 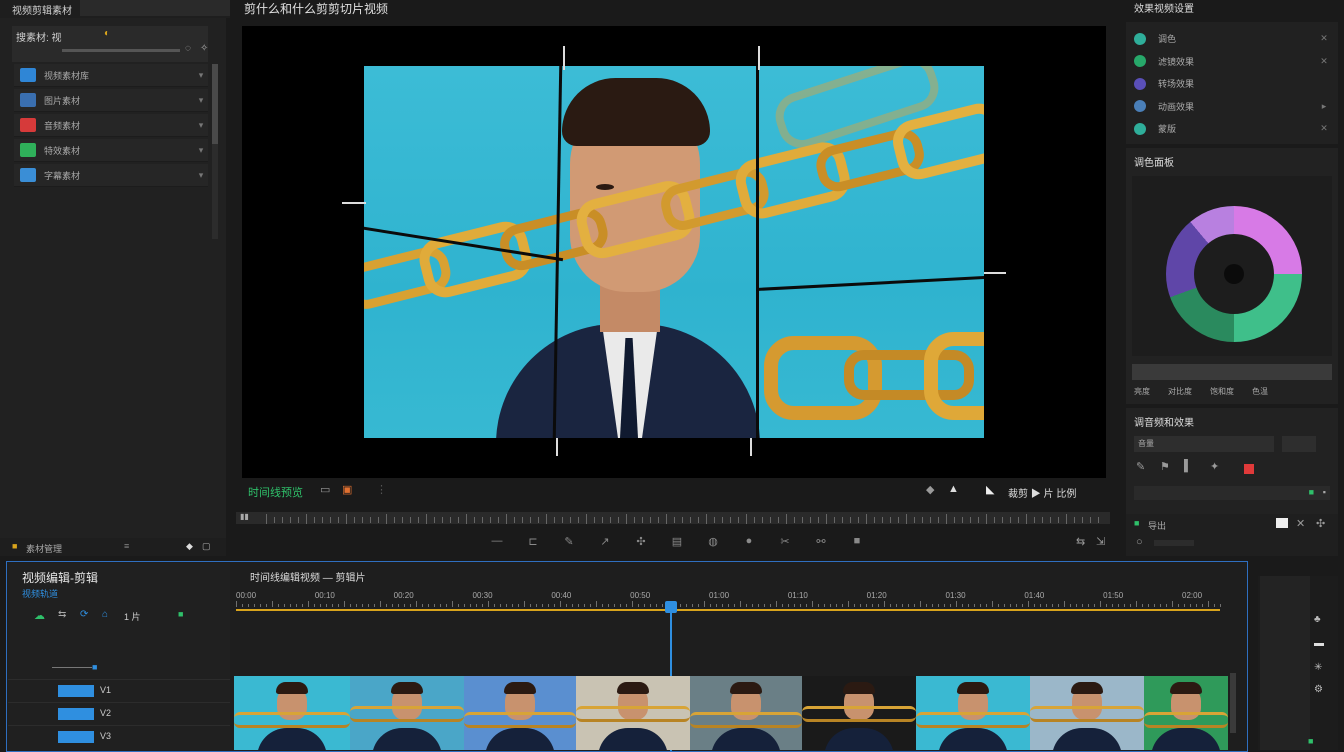 What do you see at coordinates (14, 546) in the screenshot?
I see `folder-icon: ■` at bounding box center [14, 546].